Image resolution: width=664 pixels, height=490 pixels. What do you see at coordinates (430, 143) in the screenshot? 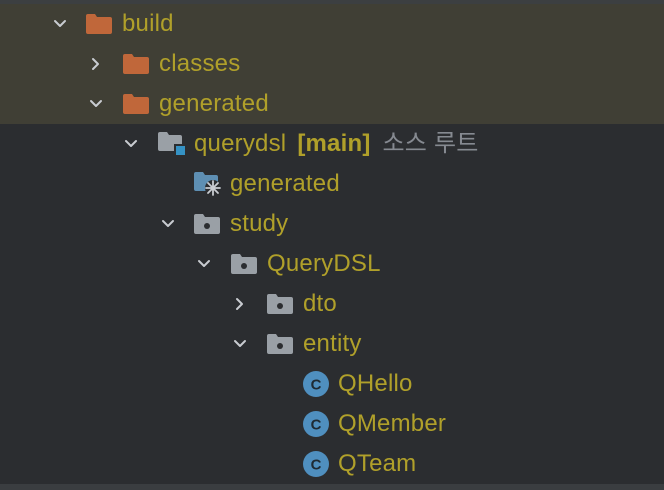
I see `source-root-suffix: 소스 루트` at bounding box center [430, 143].